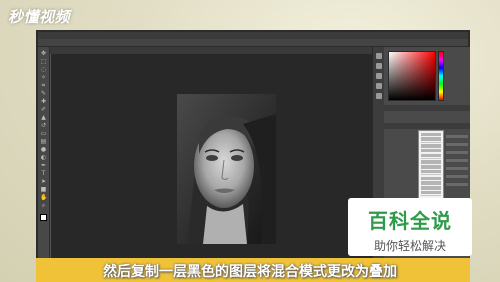 This screenshot has width=500, height=282. Describe the element at coordinates (43, 53) in the screenshot. I see `move-tool-icon: ✥` at that location.